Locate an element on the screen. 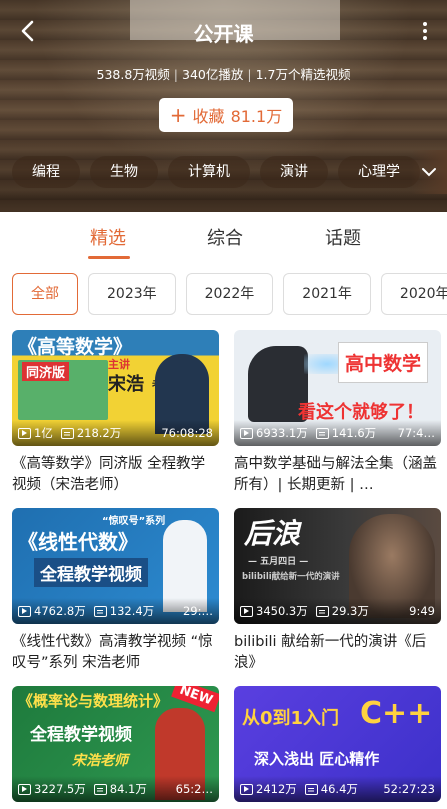 The height and width of the screenshot is (809, 447). danmaku-count: 218.2万 is located at coordinates (99, 433).